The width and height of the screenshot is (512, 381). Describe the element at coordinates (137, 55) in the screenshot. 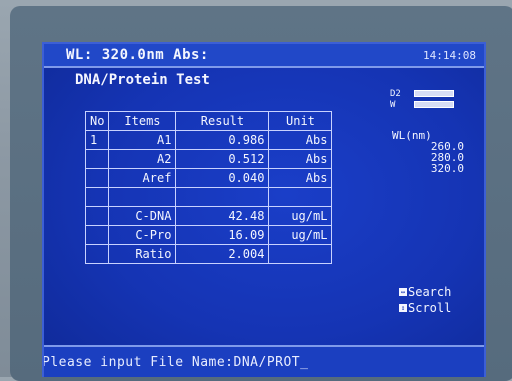

I see `wavelength-readout: WL: 320.0nm Abs:` at that location.